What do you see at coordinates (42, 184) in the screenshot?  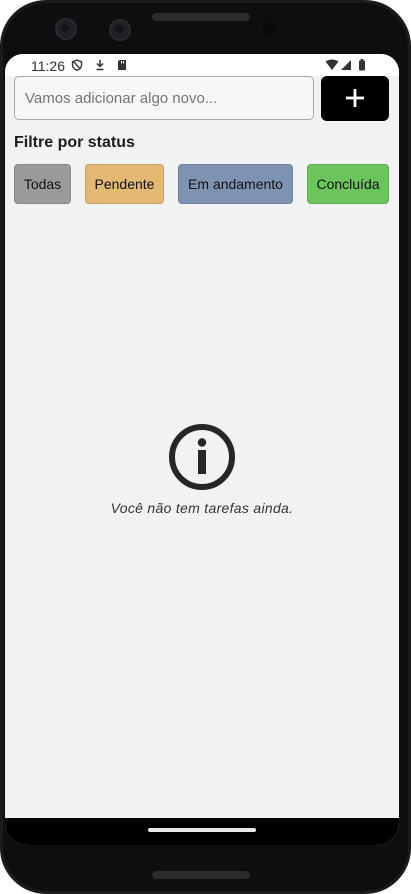 I see `filter-chip-todas: Todas` at bounding box center [42, 184].